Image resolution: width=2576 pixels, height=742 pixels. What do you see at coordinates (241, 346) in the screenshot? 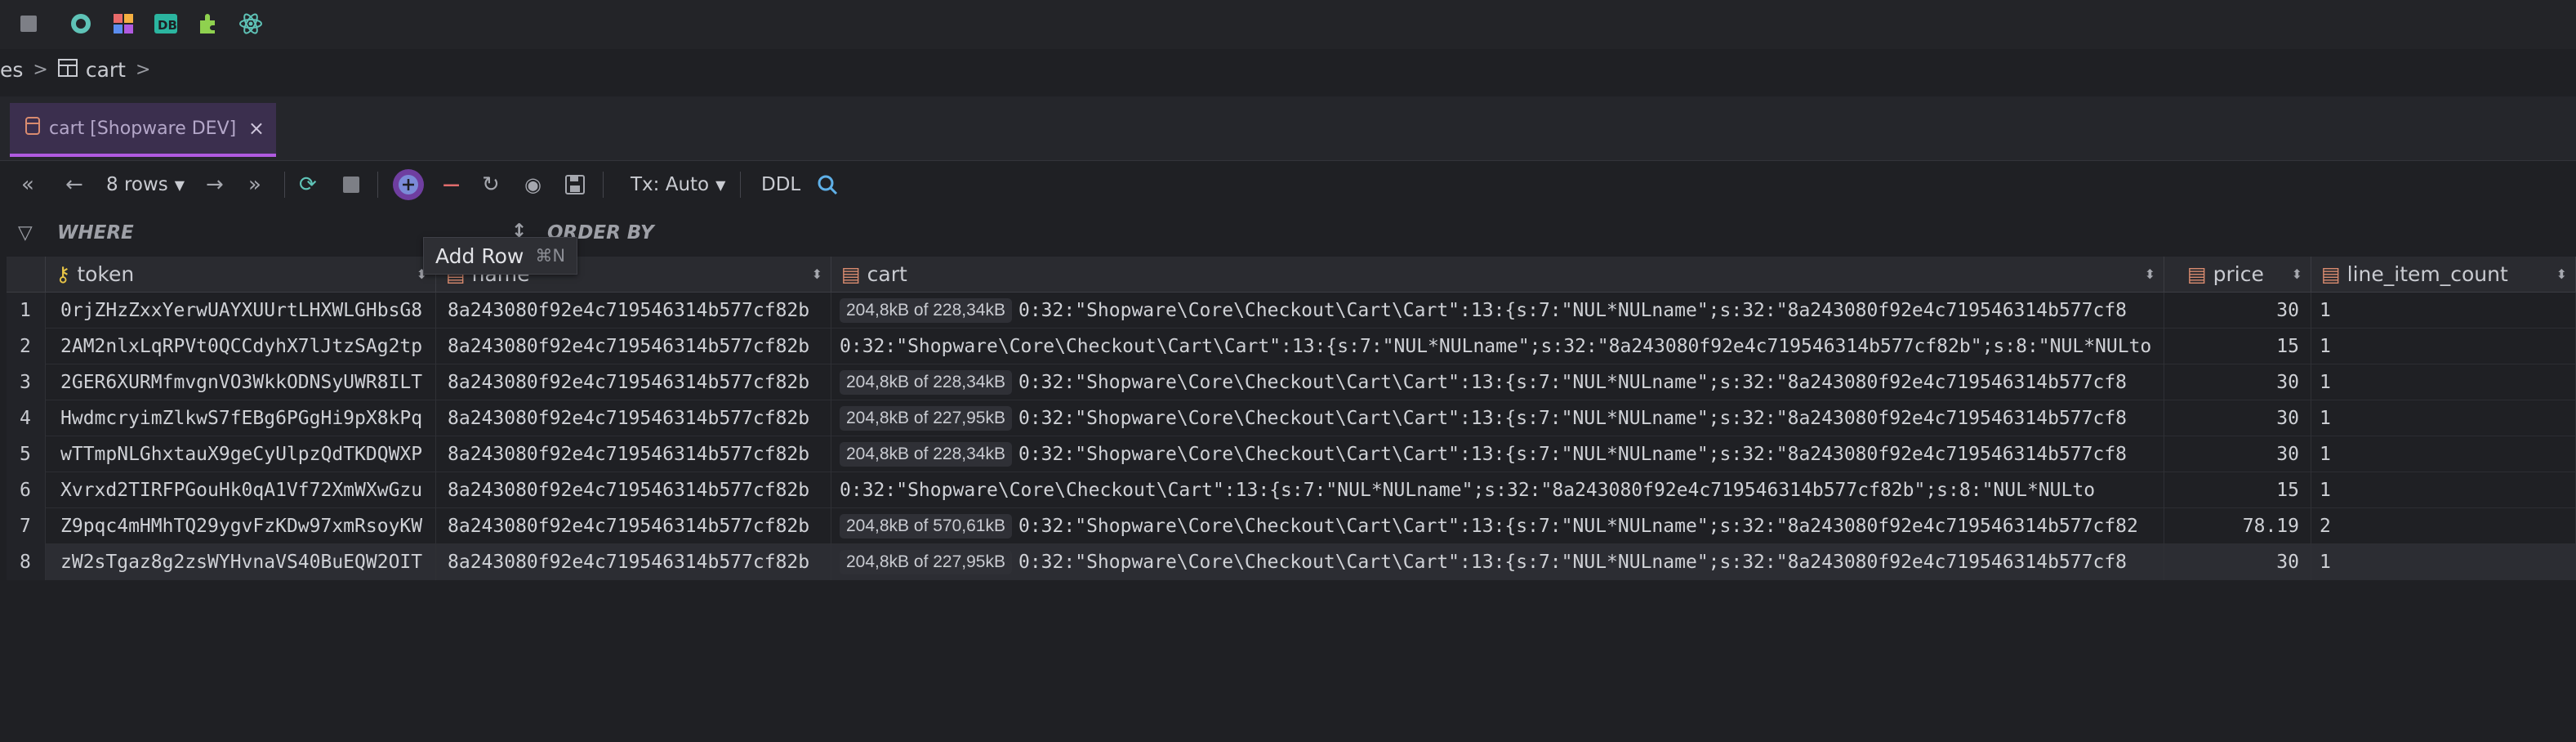
I see `cell-token: 2AM2nlxLqRPVt0QCCdyhX7lJtzSAg2tp` at bounding box center [241, 346].